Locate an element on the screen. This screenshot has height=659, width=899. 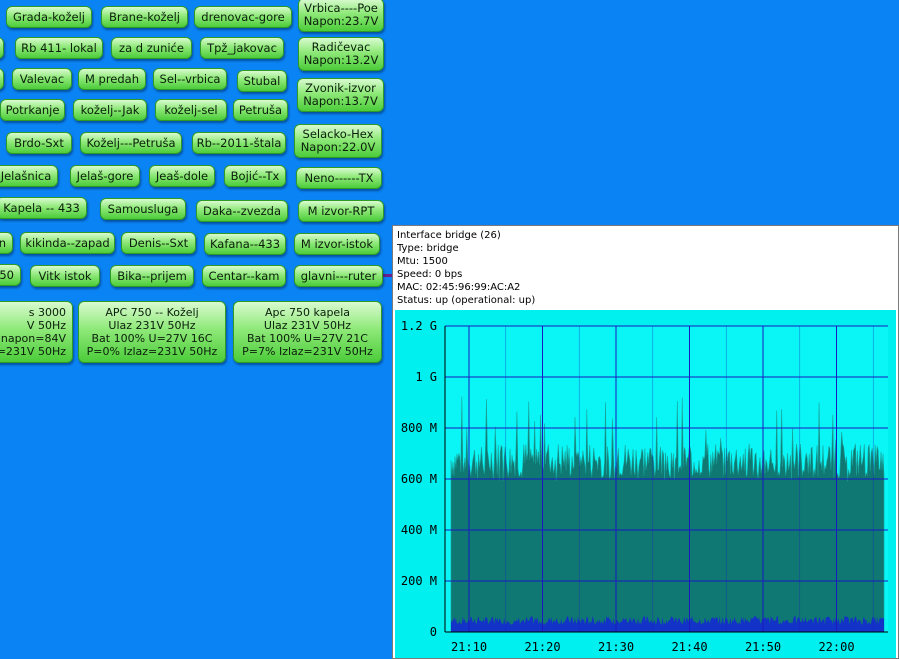
node-m-izvor-rpt: M izvor-RPT is located at coordinates (341, 211).